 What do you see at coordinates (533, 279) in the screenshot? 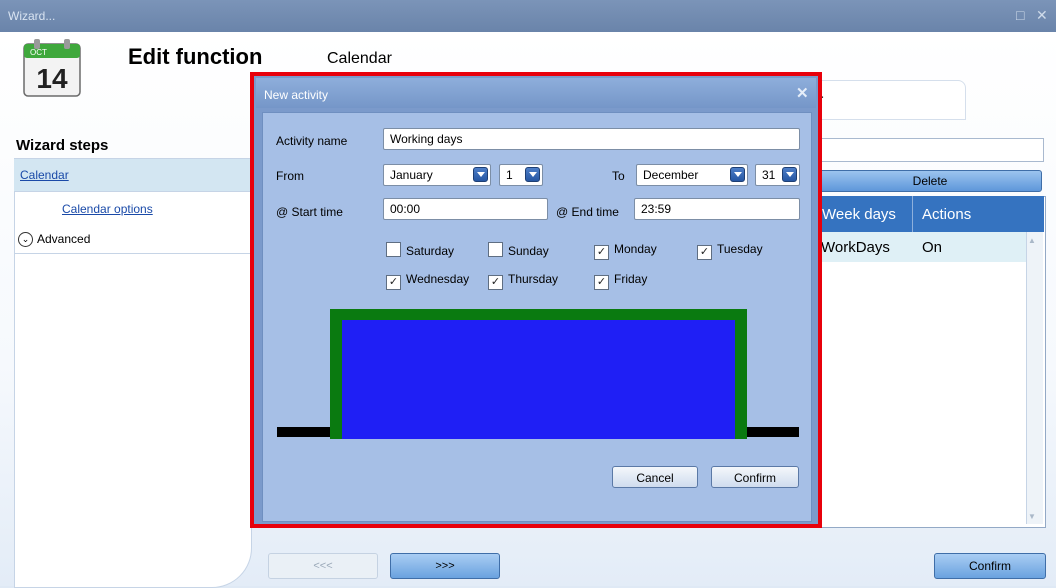
I see `checkbox-label: Thursday` at bounding box center [533, 279].